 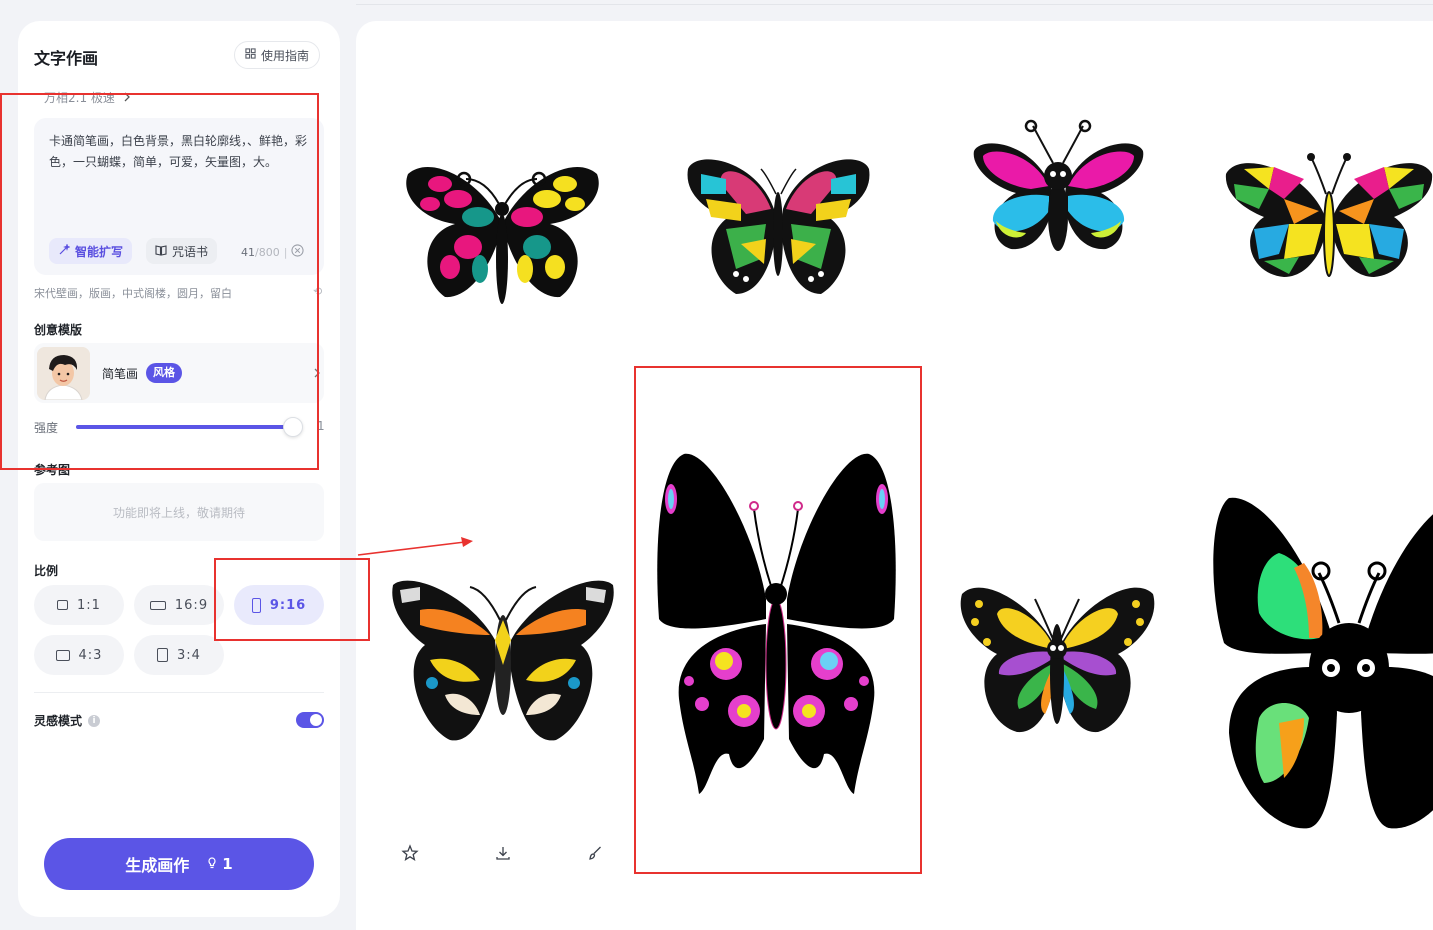 I want to click on style-badge: 风格, so click(x=164, y=373).